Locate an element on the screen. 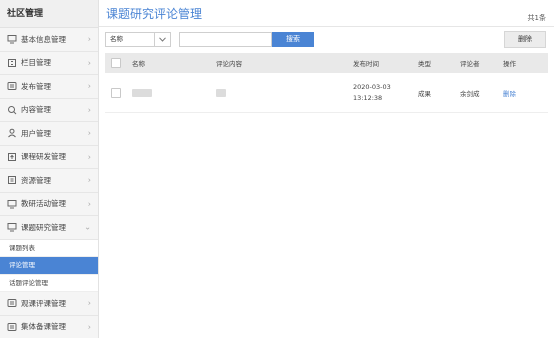 This screenshot has width=554, height=338. upload-icon is located at coordinates (12, 157).